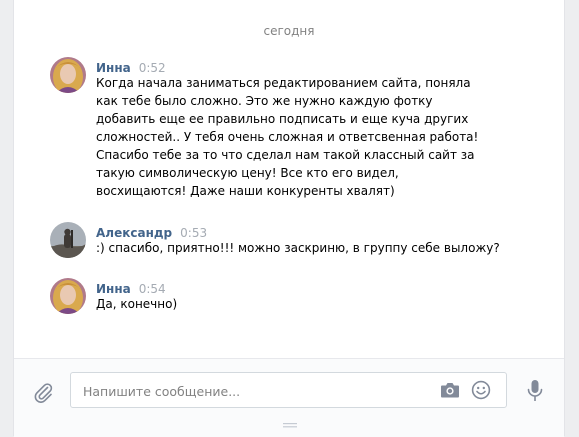  I want to click on message-input, so click(253, 391).